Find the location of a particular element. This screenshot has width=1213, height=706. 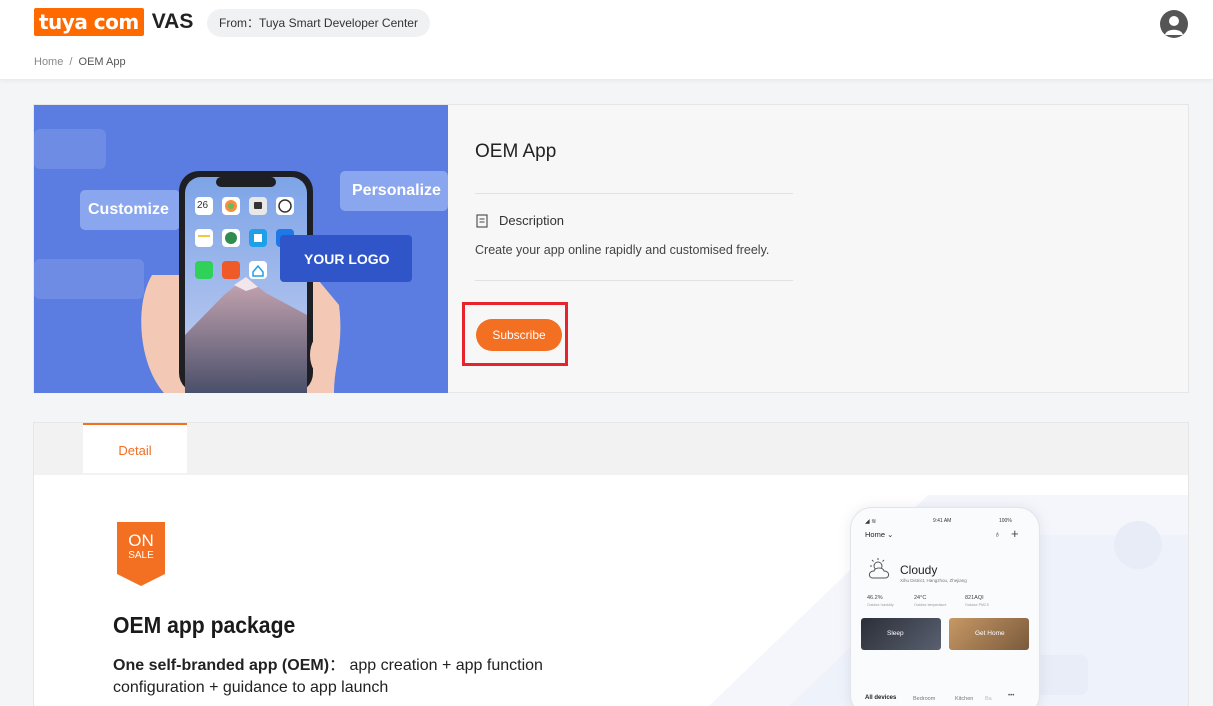

room-tab-all: All devices is located at coordinates (881, 698).